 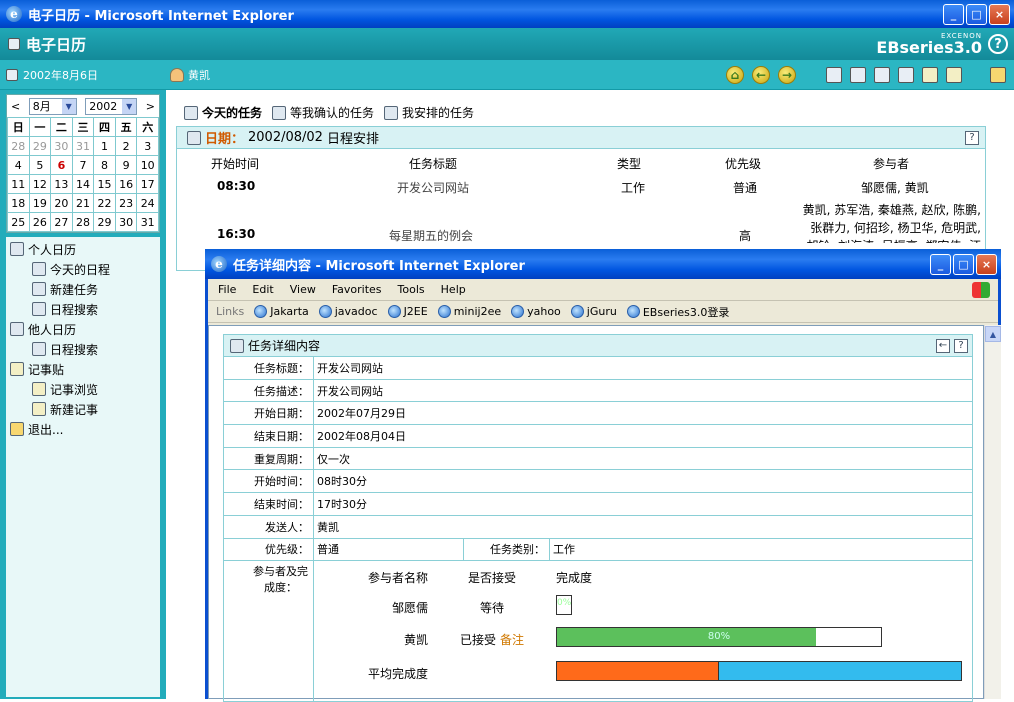 I want to click on month-select: 8月 ▼, so click(x=52, y=106).